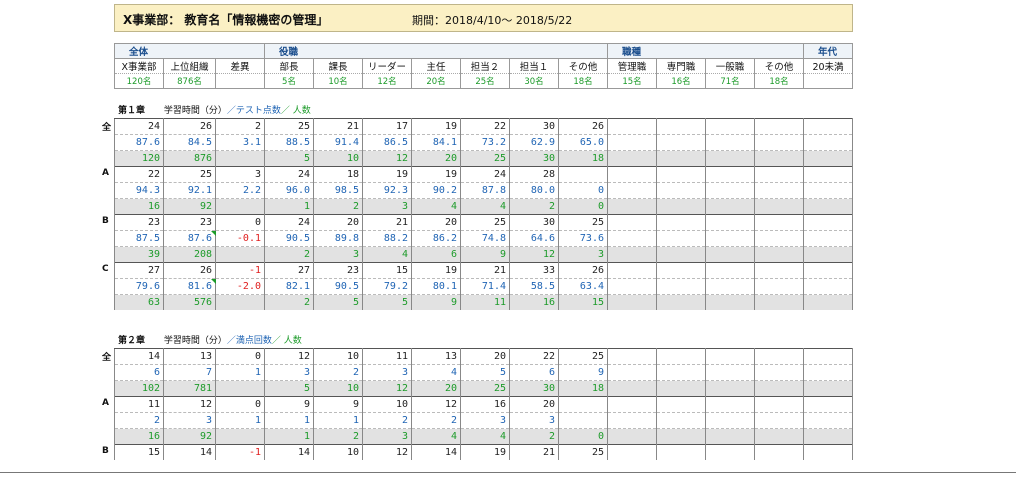  What do you see at coordinates (483, 190) in the screenshot?
I see `table-row: 94.3 92.1 2.2 96.0 98.5 92.3 90.2 87.8 80.0 0` at bounding box center [483, 190].